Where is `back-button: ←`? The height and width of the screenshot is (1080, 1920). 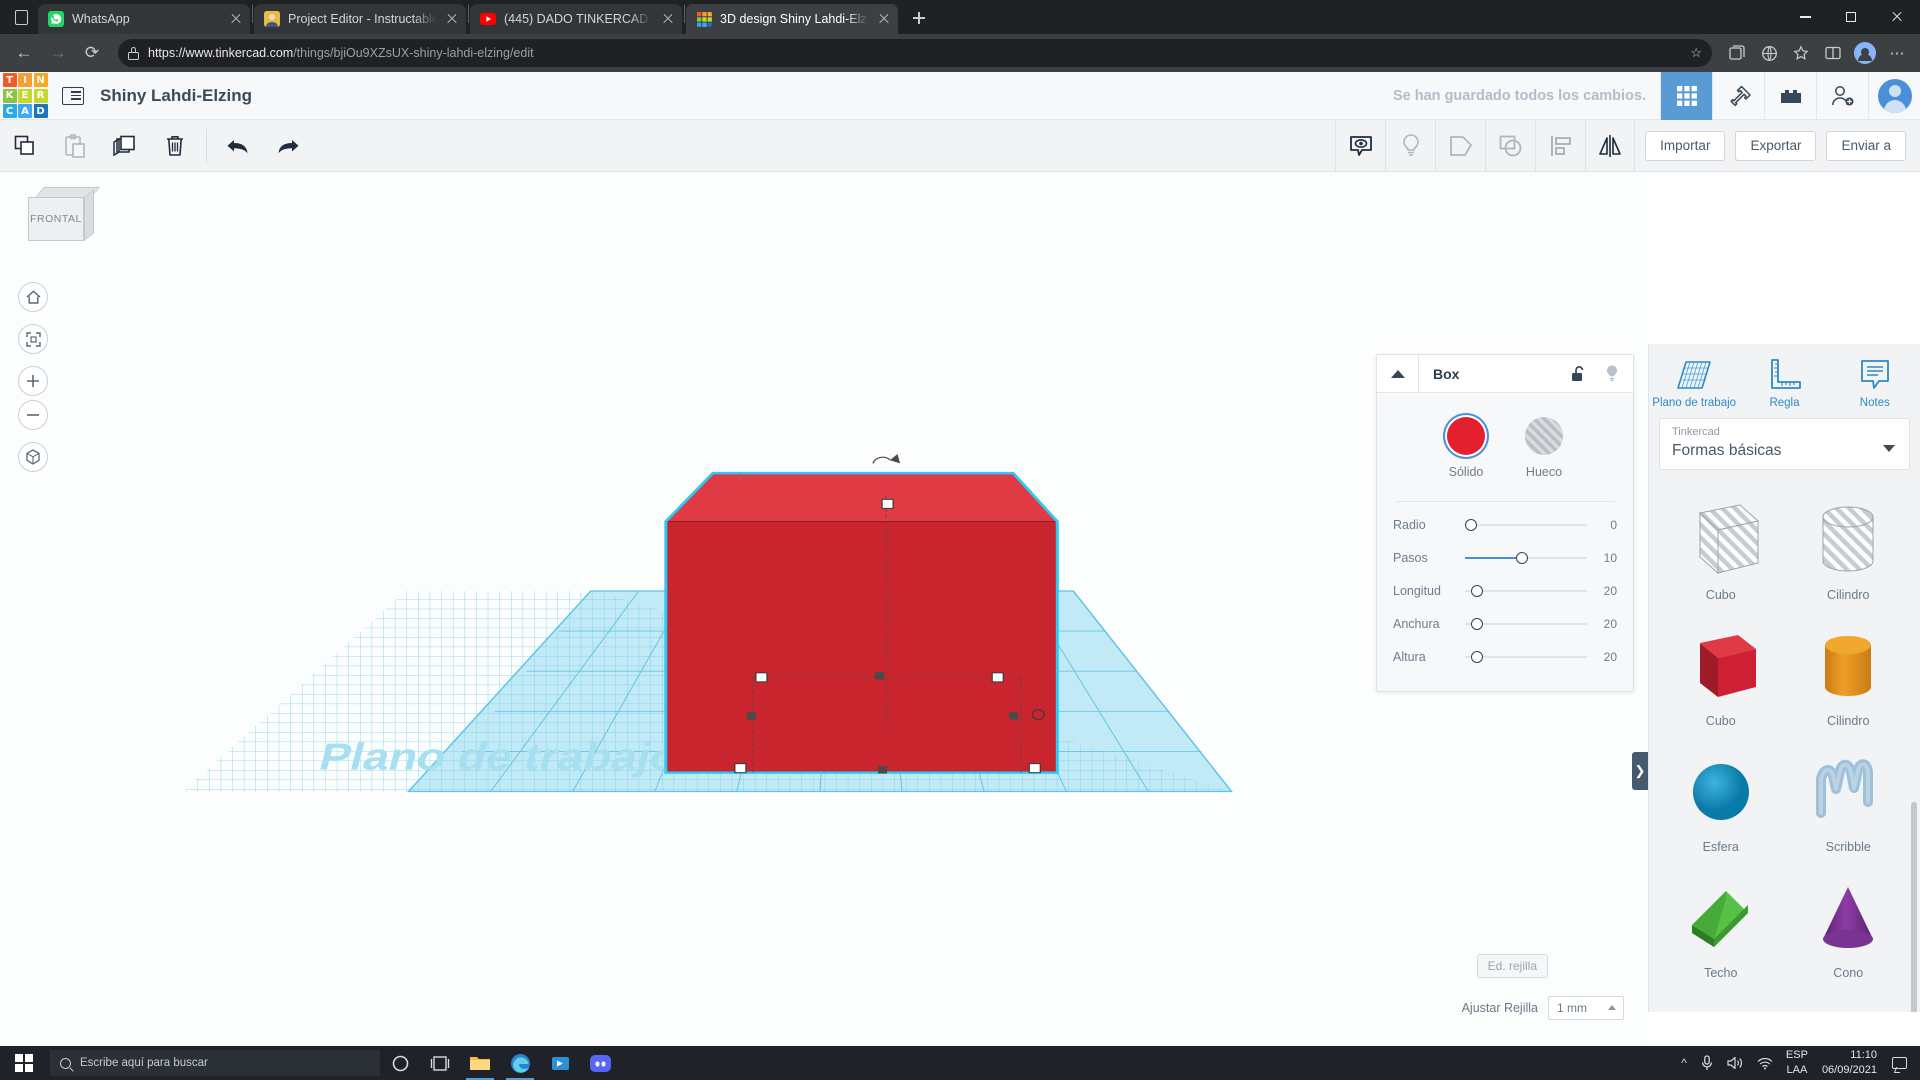
back-button: ← is located at coordinates (24, 53).